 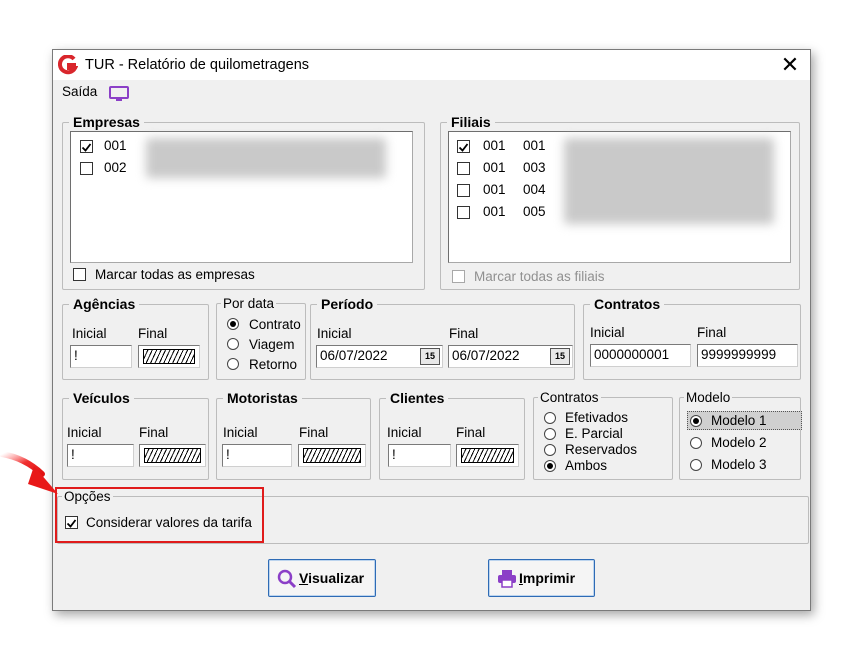 I want to click on por-data-retorno-label: Retorno, so click(x=273, y=364).